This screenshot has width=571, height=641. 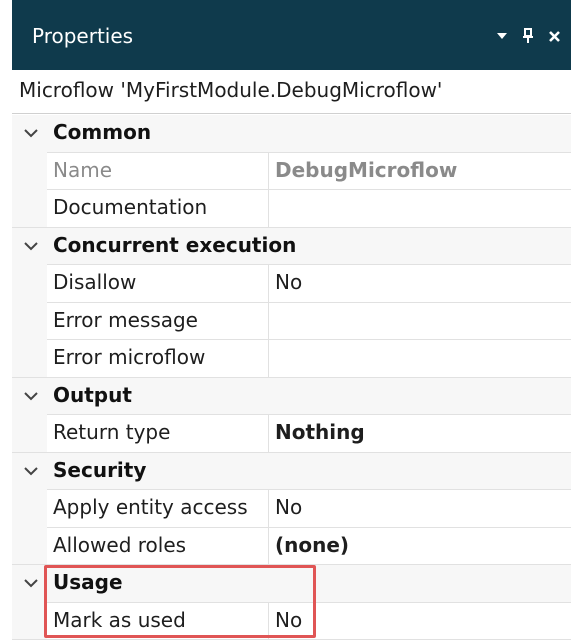 I want to click on titlebar-icons, so click(x=528, y=36).